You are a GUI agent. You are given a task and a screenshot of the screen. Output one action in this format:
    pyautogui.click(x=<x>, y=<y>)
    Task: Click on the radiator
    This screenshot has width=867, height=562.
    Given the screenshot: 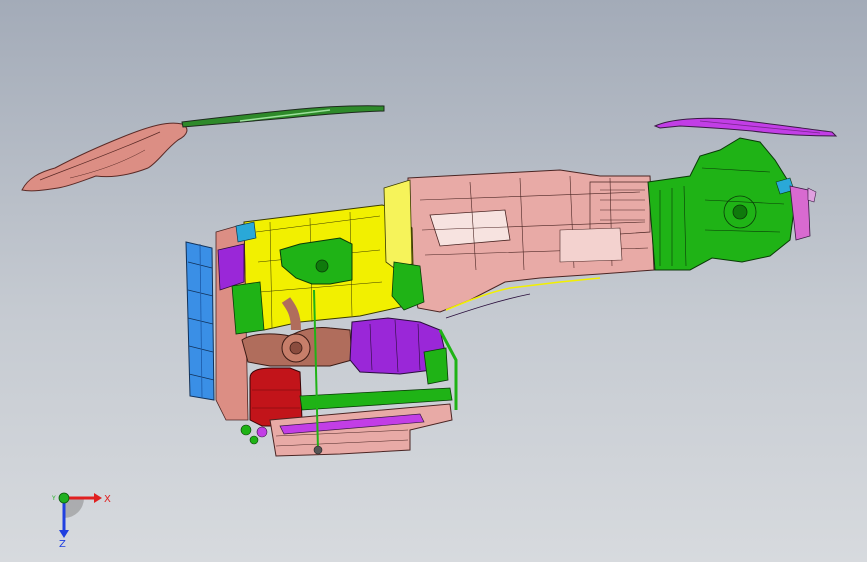 What is the action you would take?
    pyautogui.click(x=200, y=321)
    